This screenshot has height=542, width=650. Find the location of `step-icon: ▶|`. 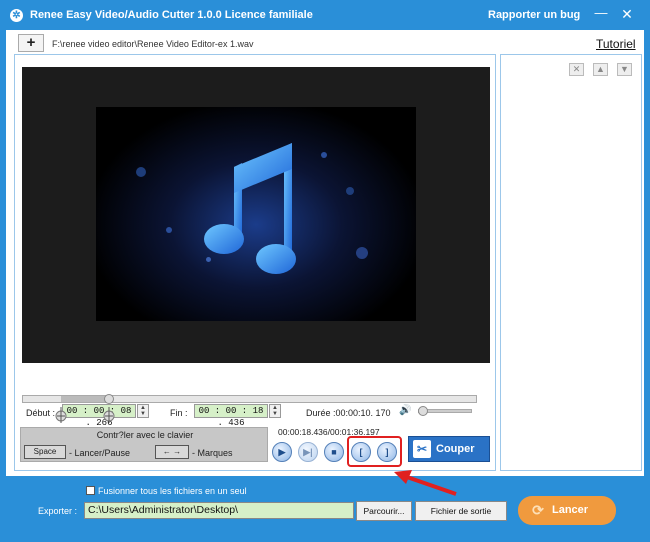

step-icon: ▶| is located at coordinates (308, 452).